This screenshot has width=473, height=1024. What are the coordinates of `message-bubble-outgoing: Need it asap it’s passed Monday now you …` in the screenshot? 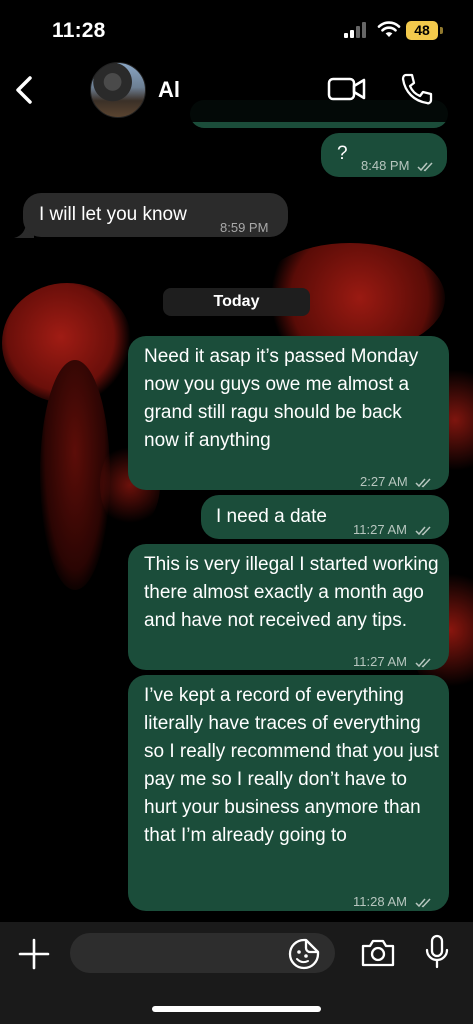 It's located at (288, 413).